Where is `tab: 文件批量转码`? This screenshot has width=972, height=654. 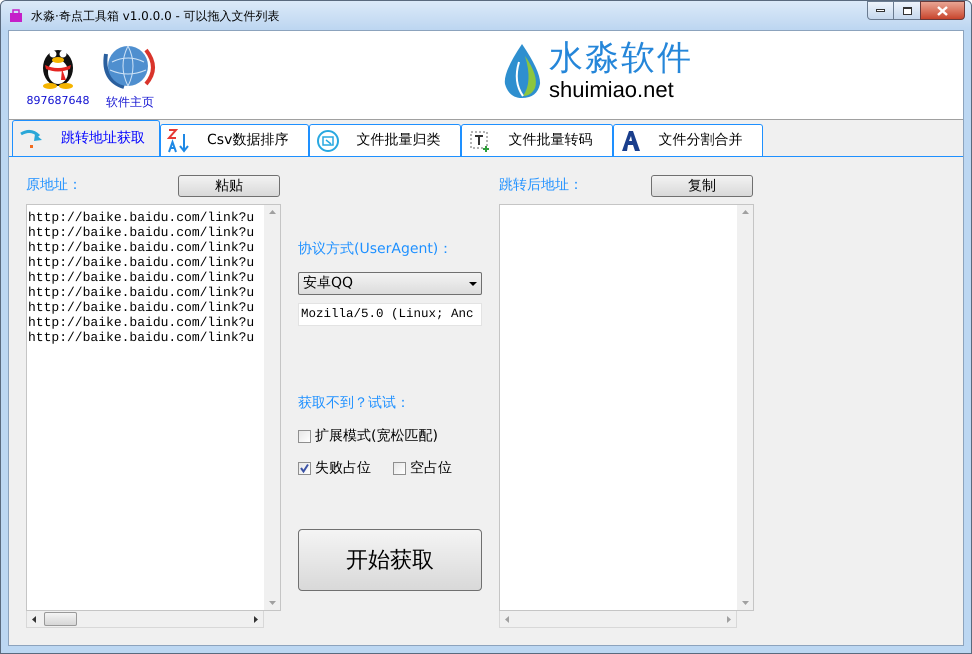 tab: 文件批量转码 is located at coordinates (537, 140).